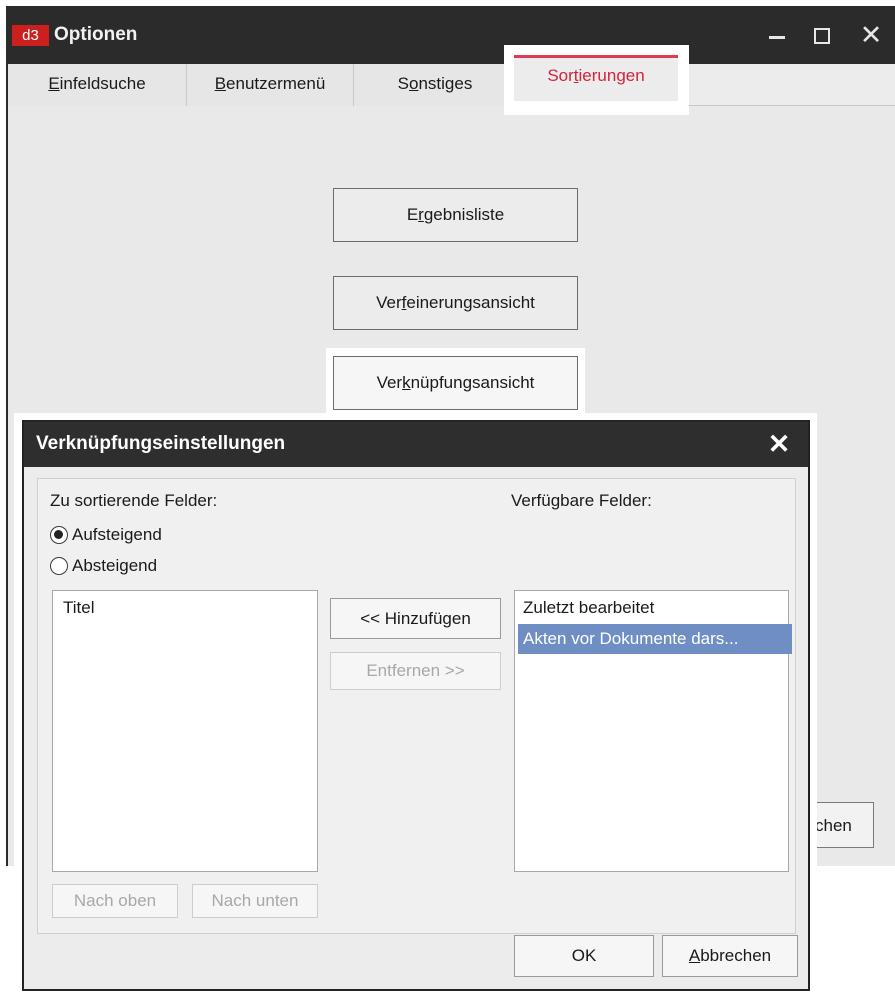 The height and width of the screenshot is (1000, 895). What do you see at coordinates (584, 956) in the screenshot?
I see `ok-button: OK` at bounding box center [584, 956].